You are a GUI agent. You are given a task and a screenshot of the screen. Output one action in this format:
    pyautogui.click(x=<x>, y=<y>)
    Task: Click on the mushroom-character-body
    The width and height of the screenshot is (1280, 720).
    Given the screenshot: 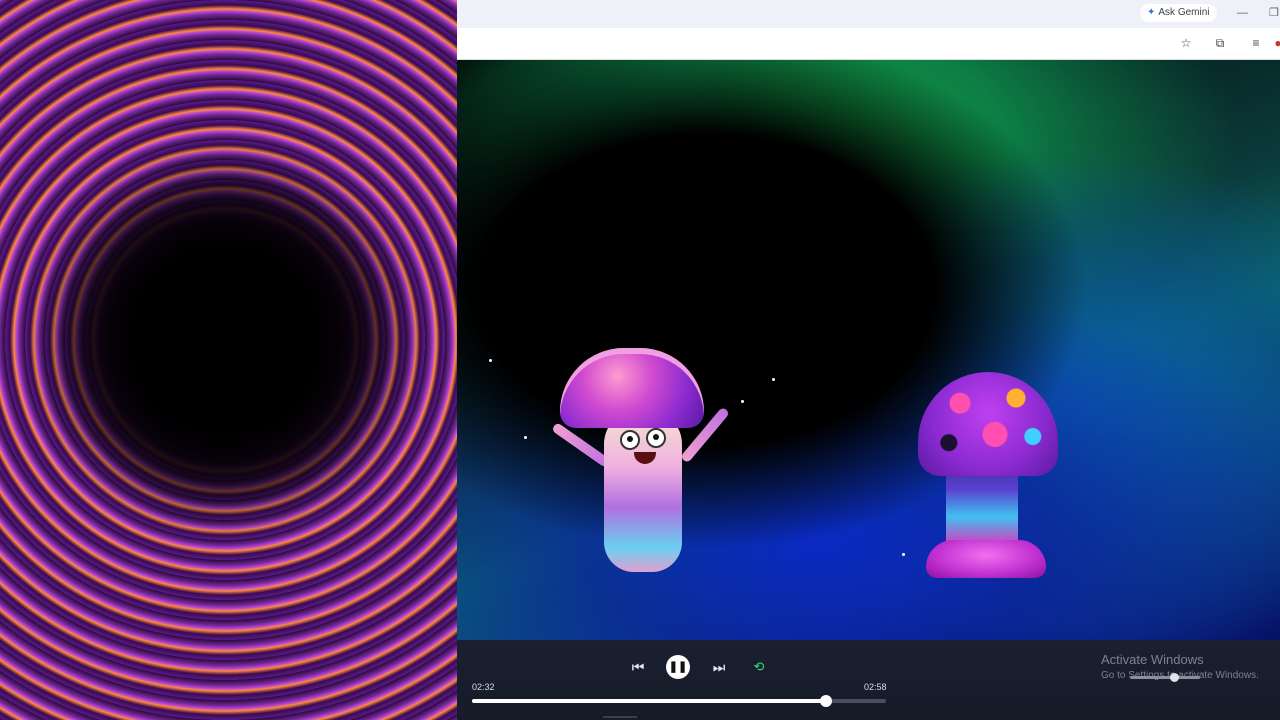 What is the action you would take?
    pyautogui.click(x=643, y=491)
    